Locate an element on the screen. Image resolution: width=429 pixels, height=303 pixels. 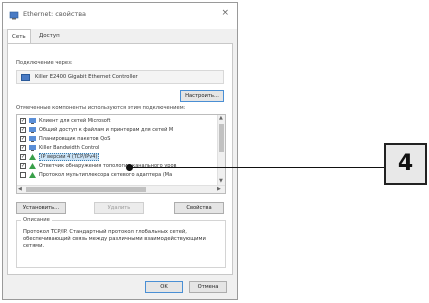
cancel-button: Отмена is located at coordinates (208, 287).